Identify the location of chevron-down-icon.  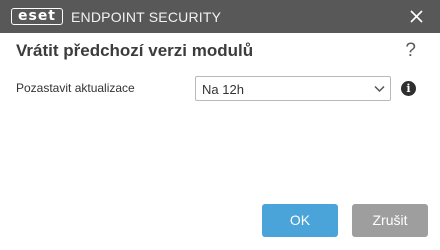
(379, 89).